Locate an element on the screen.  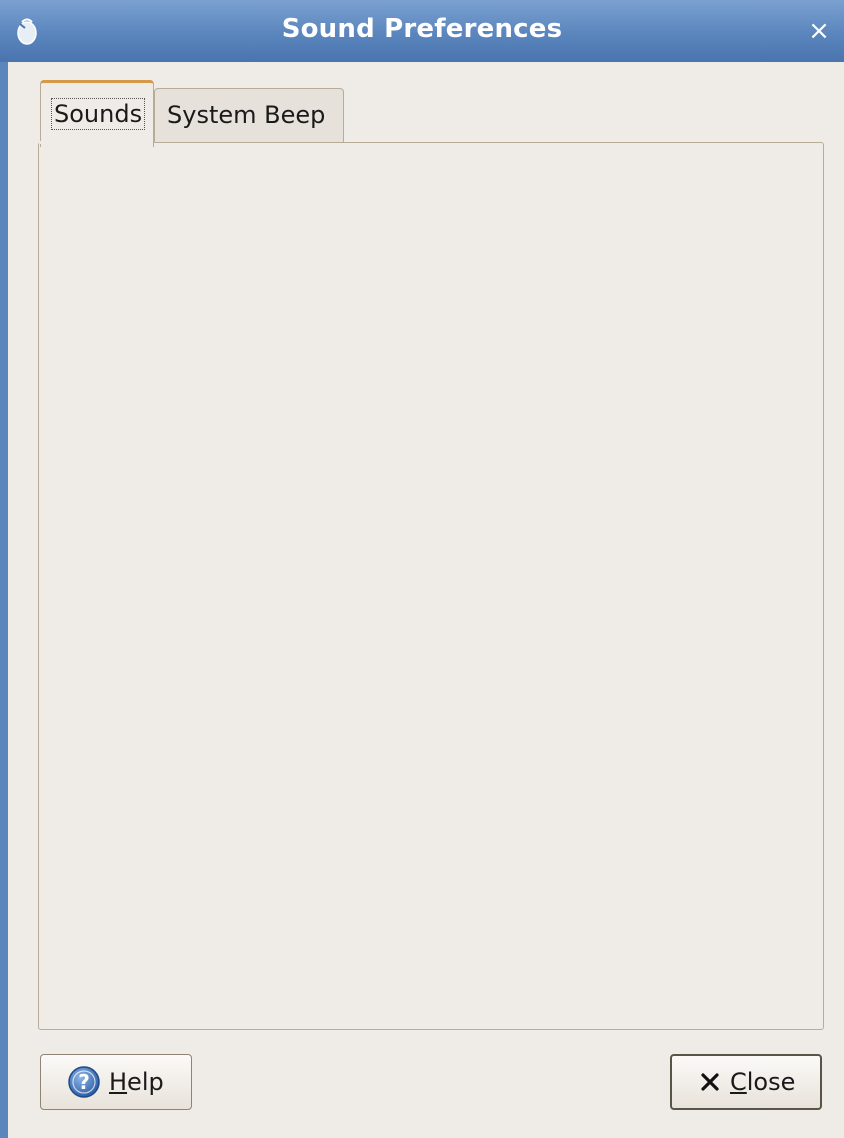
tab-label: Sounds is located at coordinates (98, 114).